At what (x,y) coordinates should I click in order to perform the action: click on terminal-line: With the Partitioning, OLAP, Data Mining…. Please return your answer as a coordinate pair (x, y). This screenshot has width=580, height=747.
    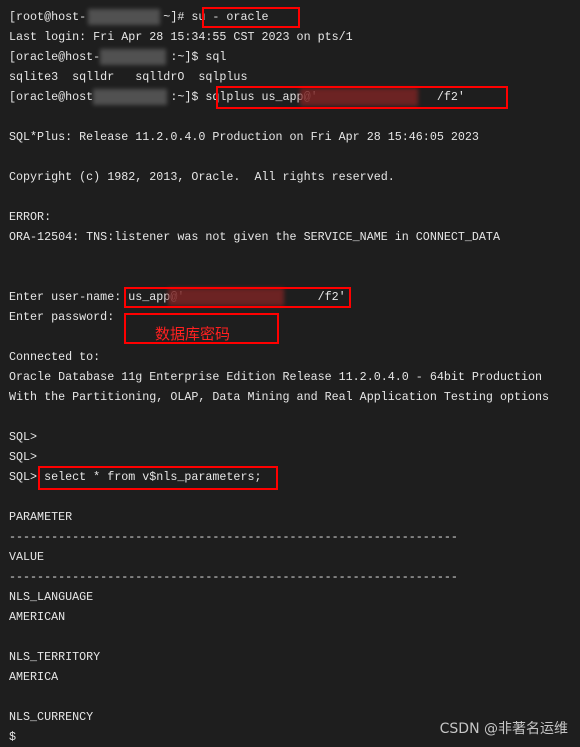
    Looking at the image, I should click on (279, 397).